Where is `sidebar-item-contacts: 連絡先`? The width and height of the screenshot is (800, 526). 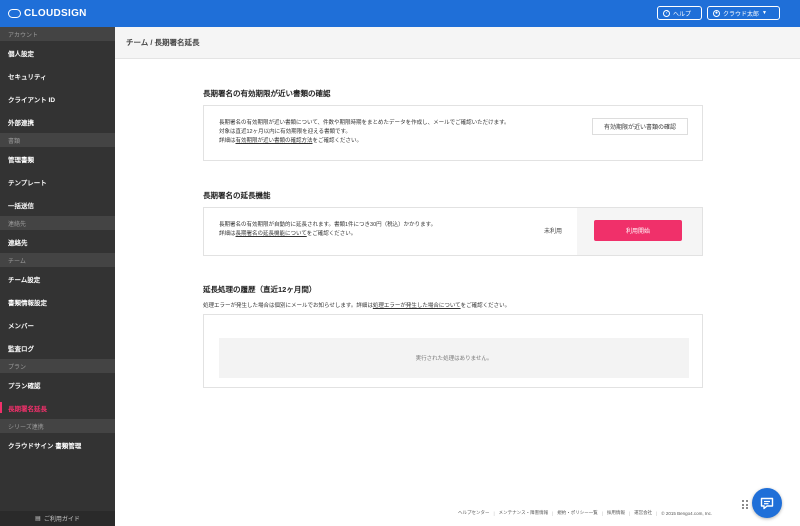
sidebar-item-contacts: 連絡先 is located at coordinates (57, 241).